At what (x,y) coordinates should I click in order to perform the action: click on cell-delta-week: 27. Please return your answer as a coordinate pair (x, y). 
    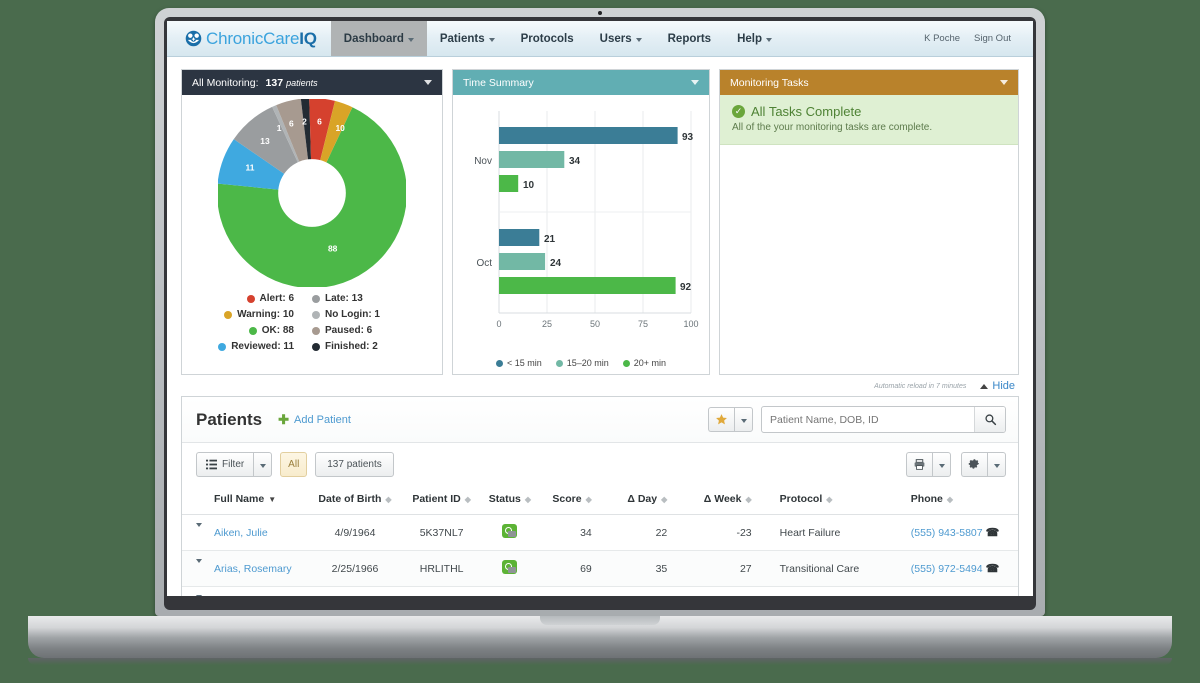
    Looking at the image, I should click on (731, 568).